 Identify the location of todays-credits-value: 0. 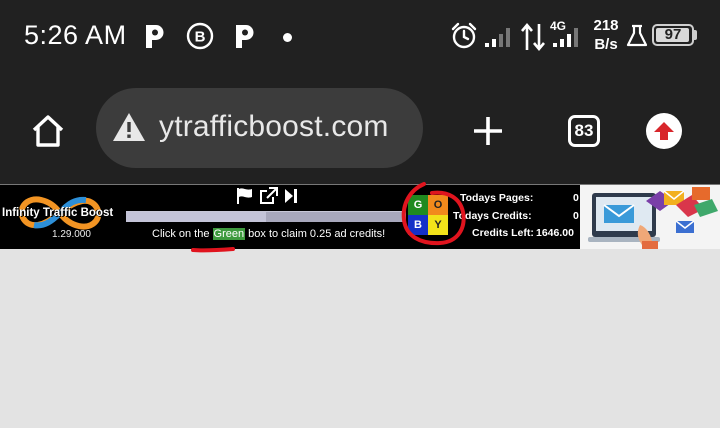
(576, 216).